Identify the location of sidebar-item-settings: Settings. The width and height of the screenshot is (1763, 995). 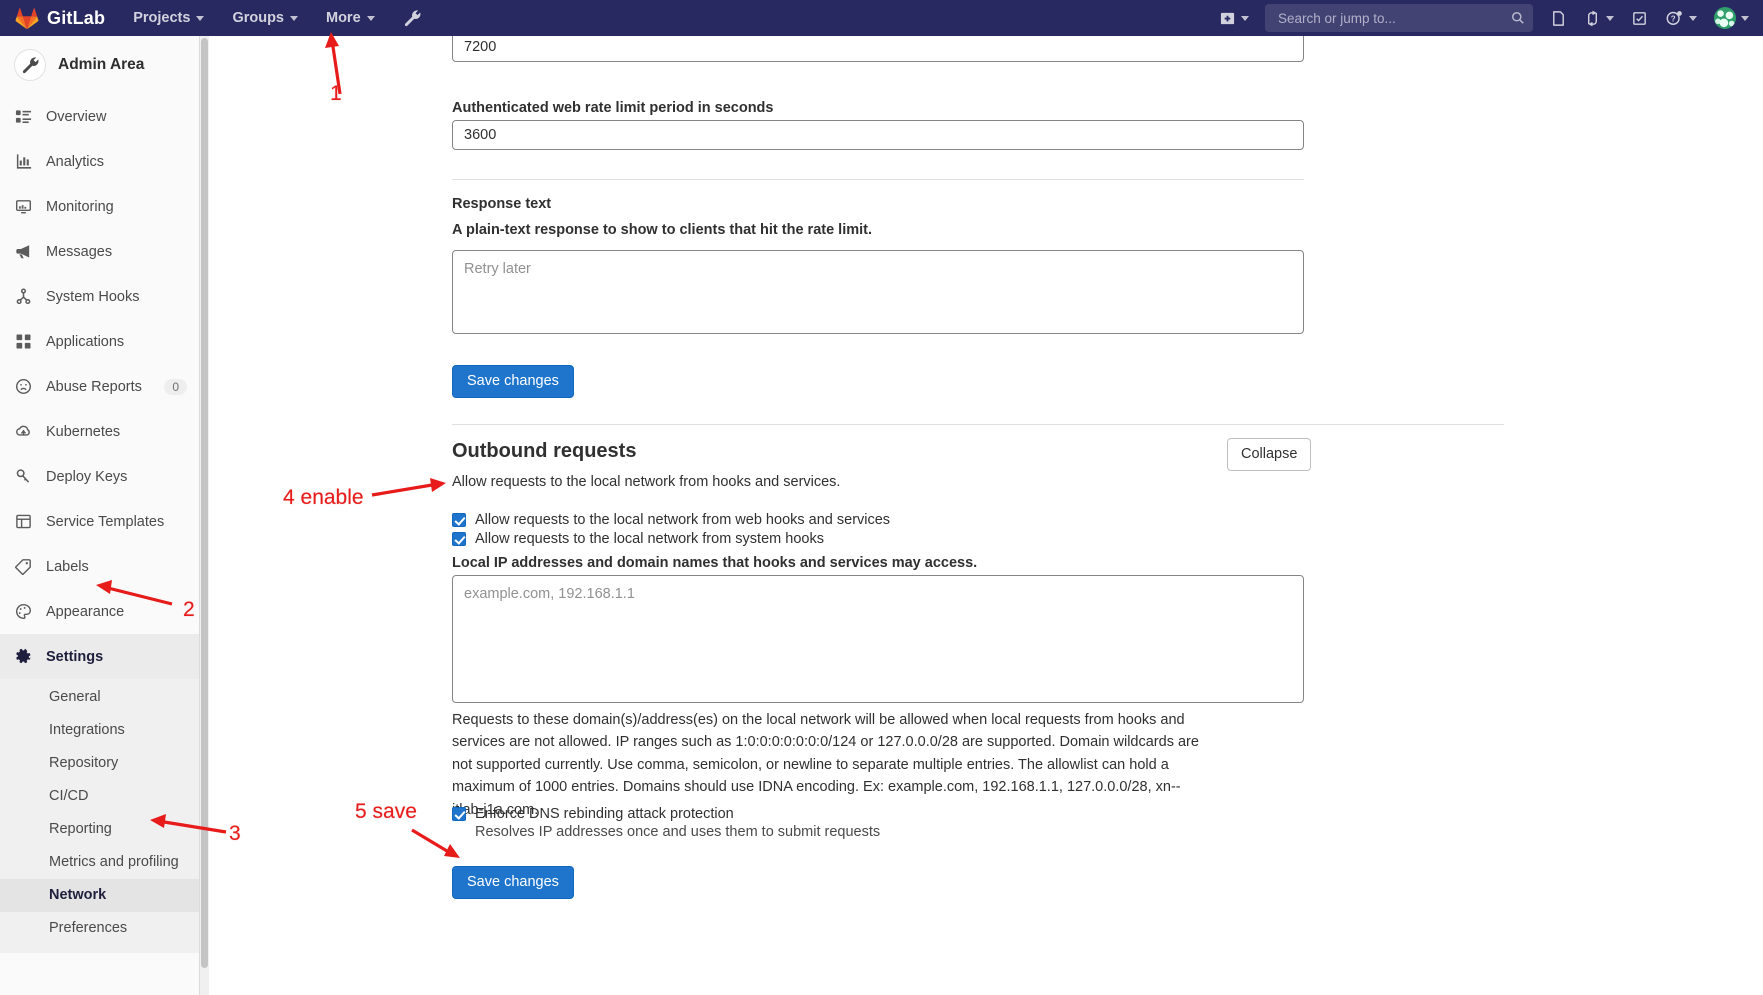
(99, 656).